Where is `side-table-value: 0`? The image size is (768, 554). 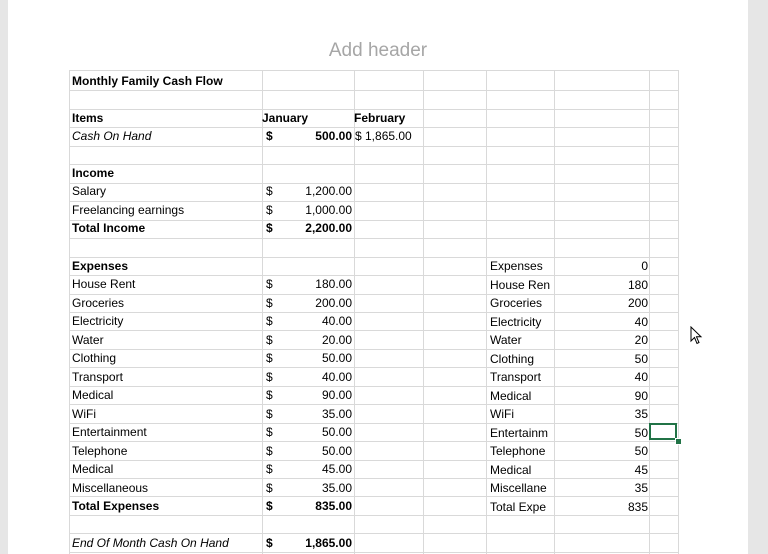 side-table-value: 0 is located at coordinates (644, 266).